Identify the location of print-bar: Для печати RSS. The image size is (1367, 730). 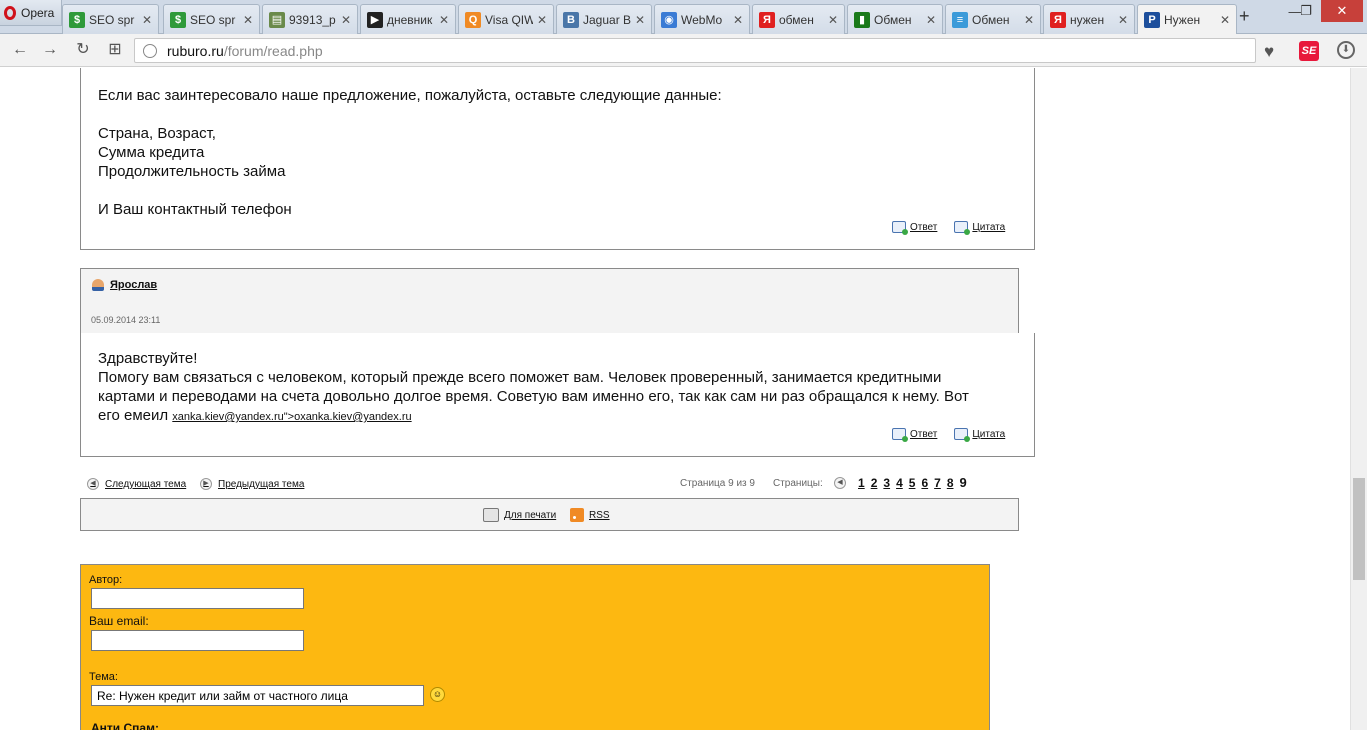
(549, 514).